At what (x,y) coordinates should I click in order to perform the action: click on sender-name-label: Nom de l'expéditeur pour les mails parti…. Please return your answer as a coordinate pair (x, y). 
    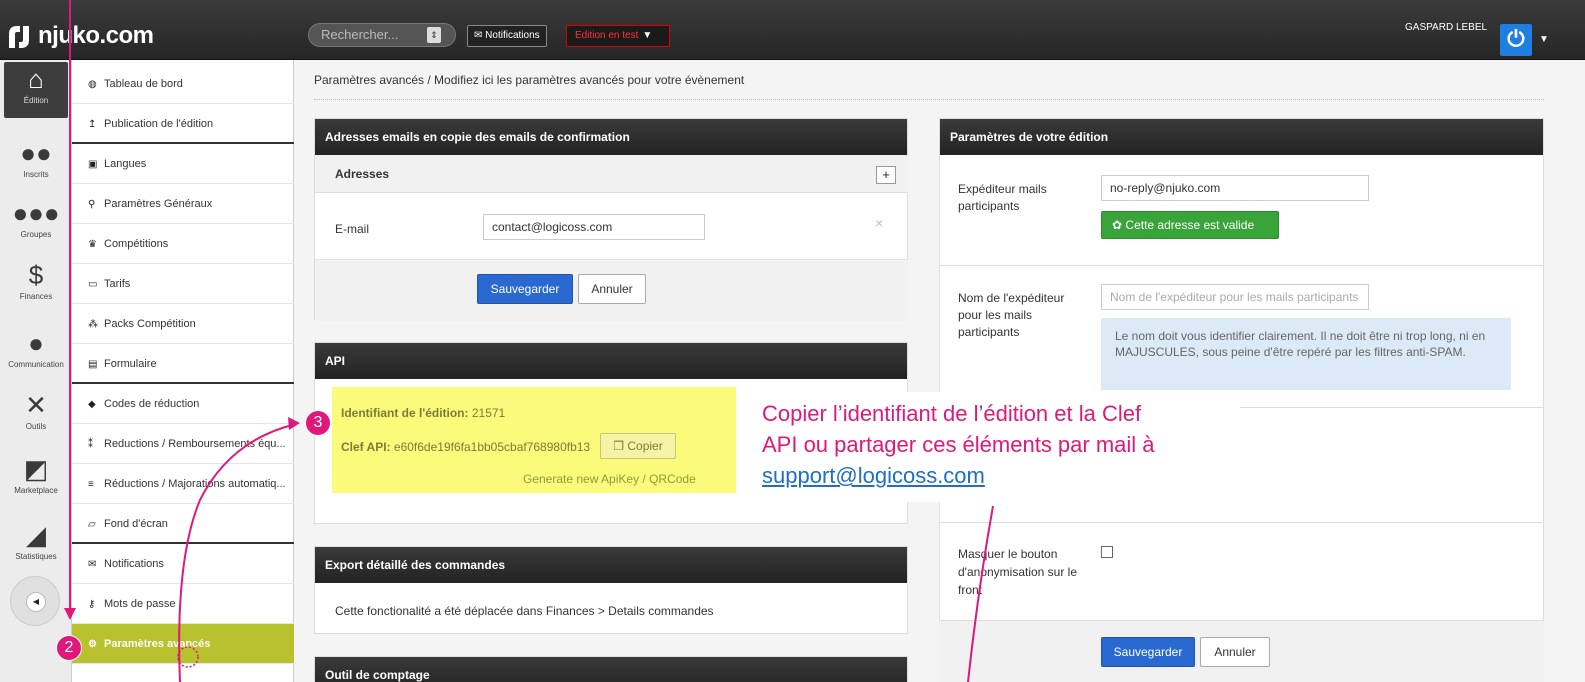
    Looking at the image, I should click on (1011, 315).